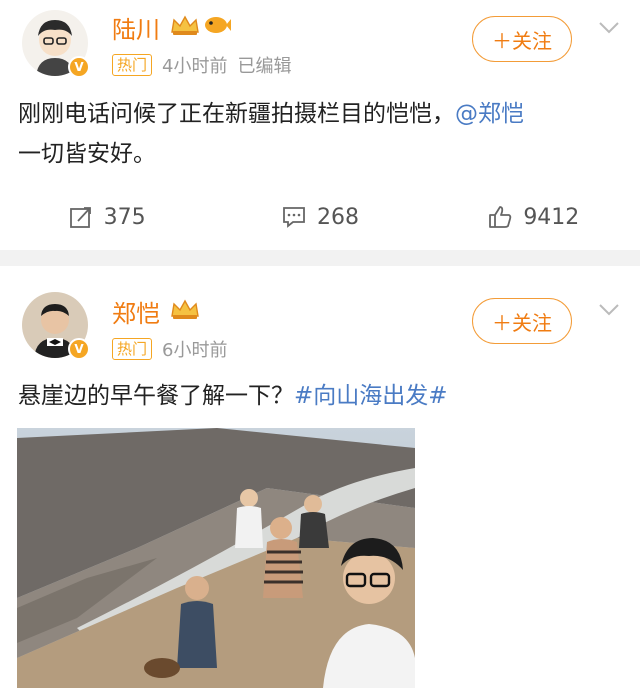  I want to click on action-bar: 375 268 9412, so click(320, 217).